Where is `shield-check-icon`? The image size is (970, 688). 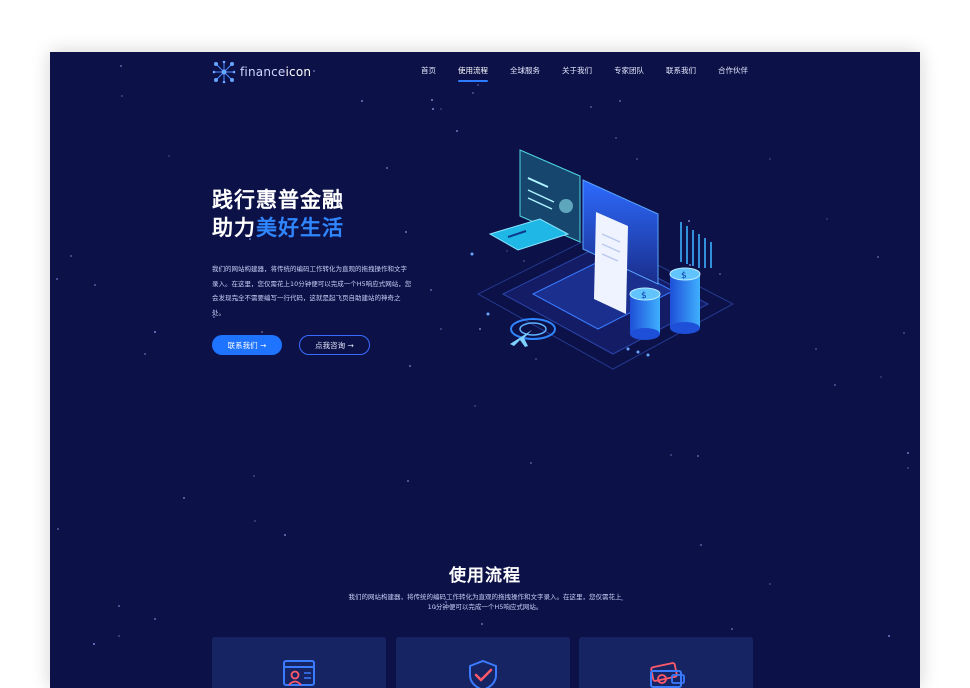
shield-check-icon is located at coordinates (483, 673).